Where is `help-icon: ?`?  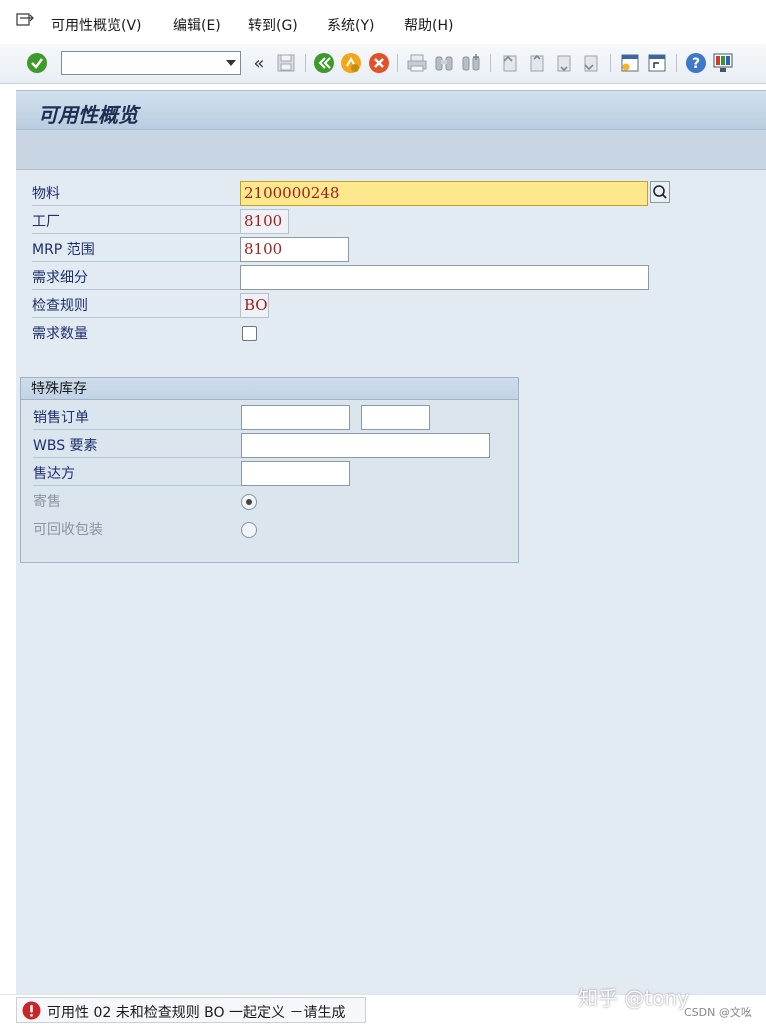 help-icon: ? is located at coordinates (696, 63).